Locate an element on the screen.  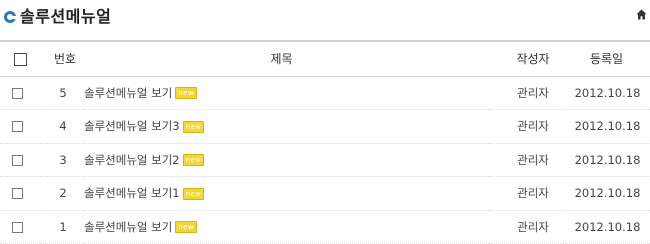
select-all-checkbox is located at coordinates (20, 60).